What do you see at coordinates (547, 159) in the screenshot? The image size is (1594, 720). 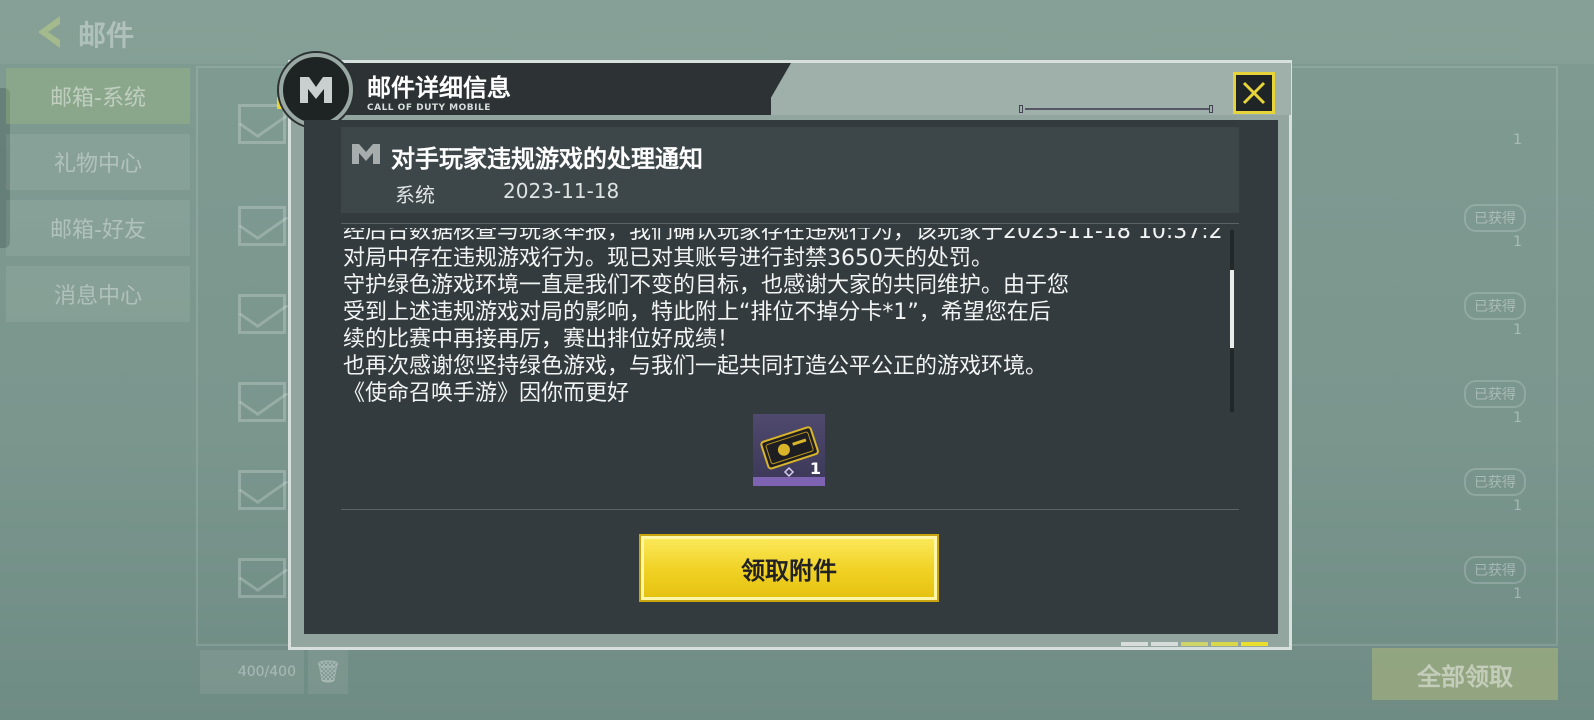 I see `mail-subject: 对手玩家违规游戏的处理通知` at bounding box center [547, 159].